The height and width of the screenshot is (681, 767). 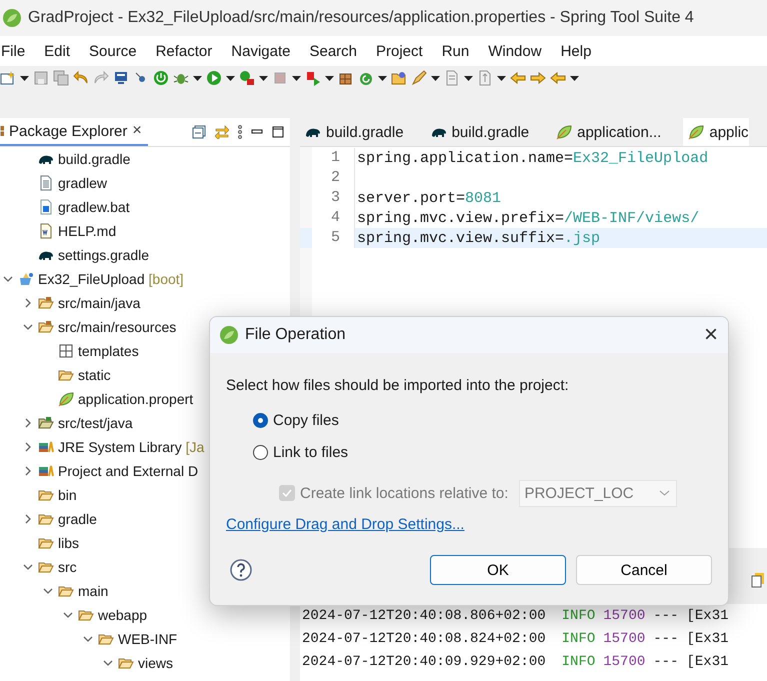 What do you see at coordinates (261, 51) in the screenshot?
I see `menu-item: Navigate` at bounding box center [261, 51].